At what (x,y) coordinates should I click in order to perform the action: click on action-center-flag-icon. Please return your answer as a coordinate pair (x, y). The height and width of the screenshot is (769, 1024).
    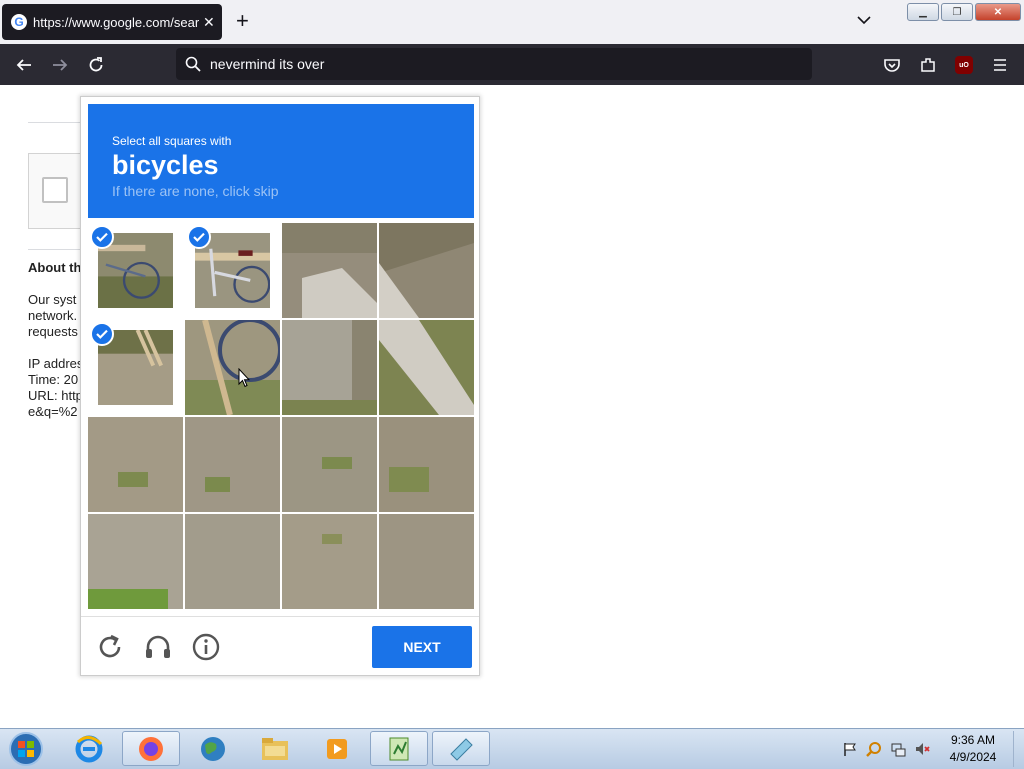
    Looking at the image, I should click on (850, 749).